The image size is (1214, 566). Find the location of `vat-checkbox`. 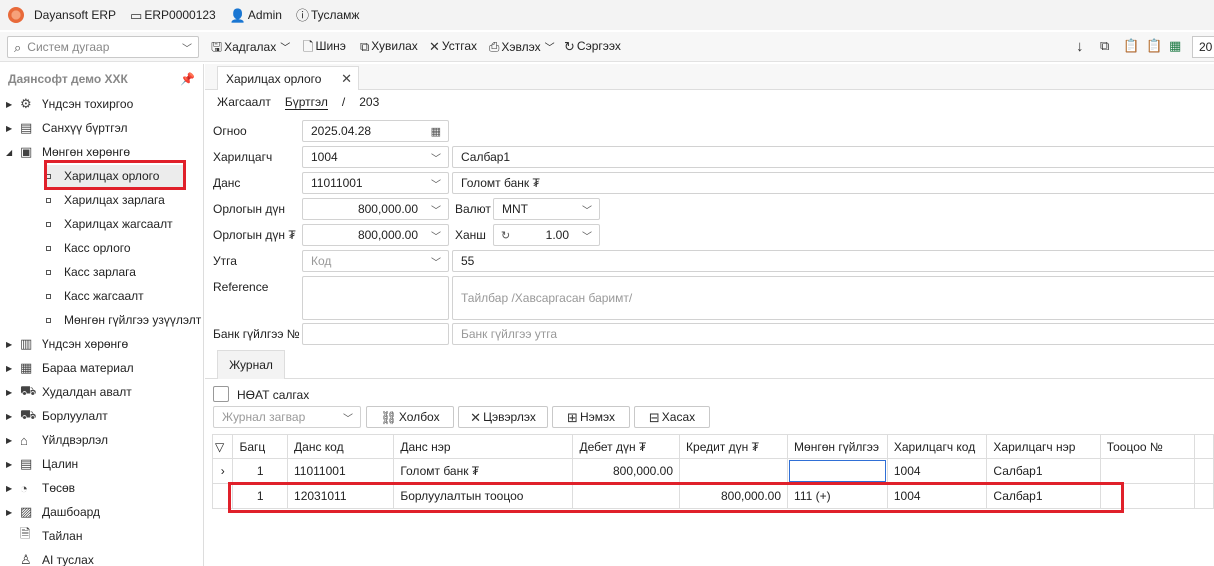

vat-checkbox is located at coordinates (221, 394).